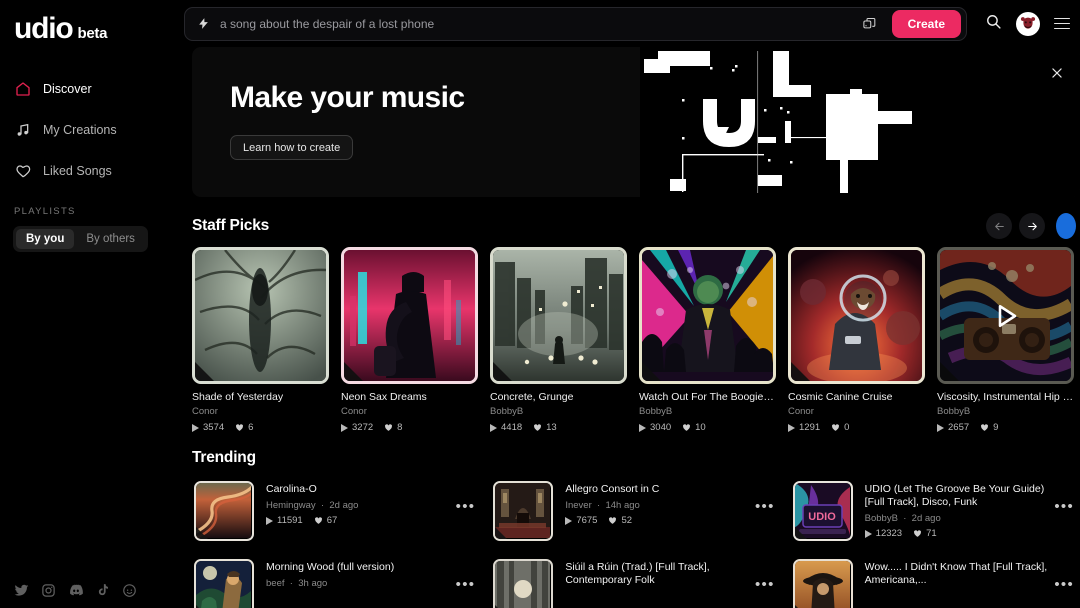 The image size is (1080, 608). What do you see at coordinates (1057, 73) in the screenshot?
I see `close-icon` at bounding box center [1057, 73].